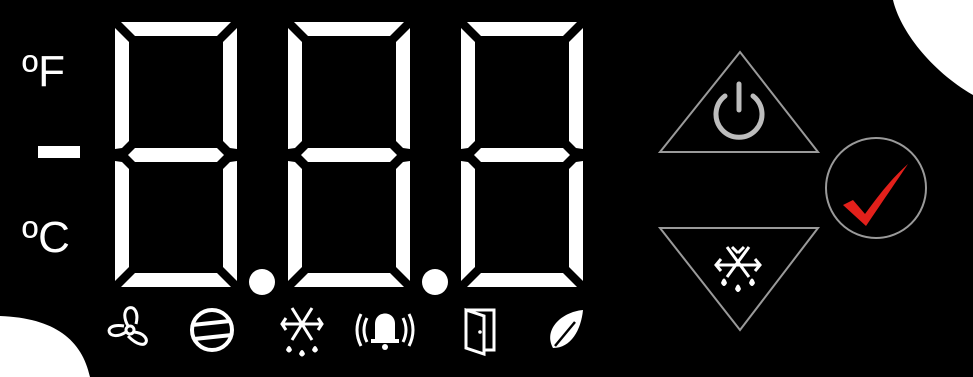  What do you see at coordinates (59, 152) in the screenshot?
I see `unit-separator` at bounding box center [59, 152].